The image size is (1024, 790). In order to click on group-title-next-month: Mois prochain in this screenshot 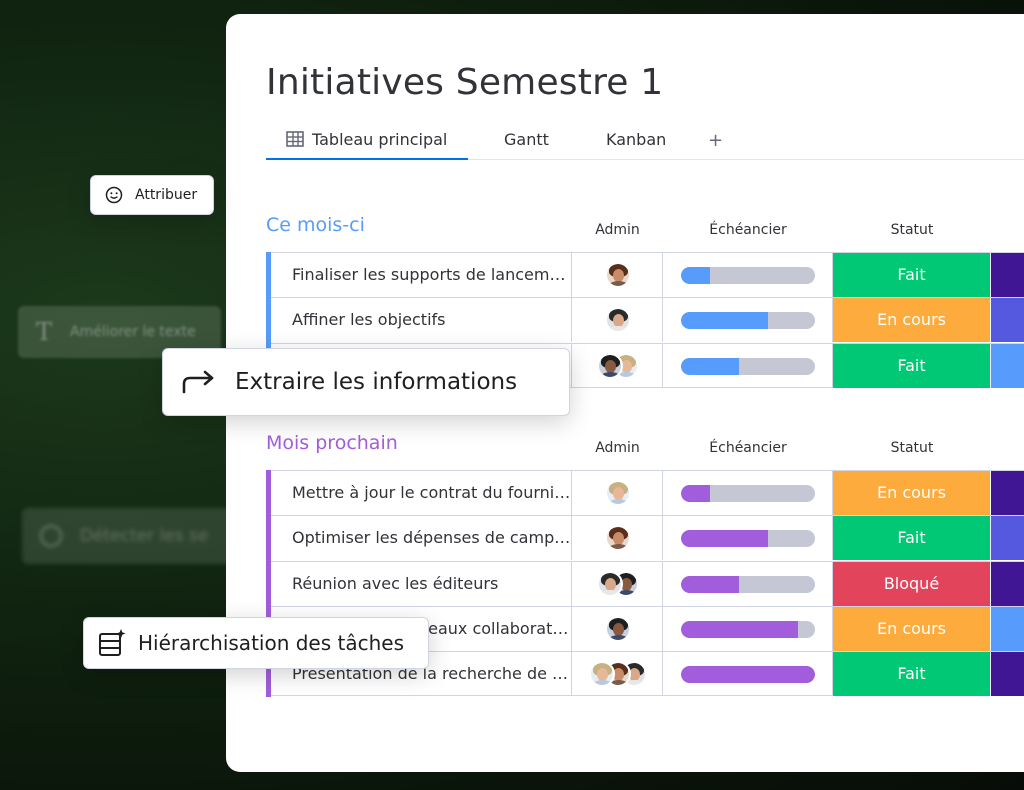, I will do `click(332, 443)`.